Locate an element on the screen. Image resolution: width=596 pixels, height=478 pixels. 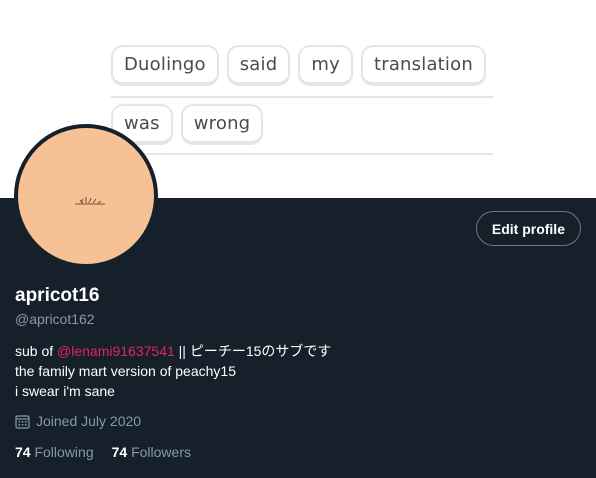
bio-text: || ピーチー15のサブです is located at coordinates (253, 351).